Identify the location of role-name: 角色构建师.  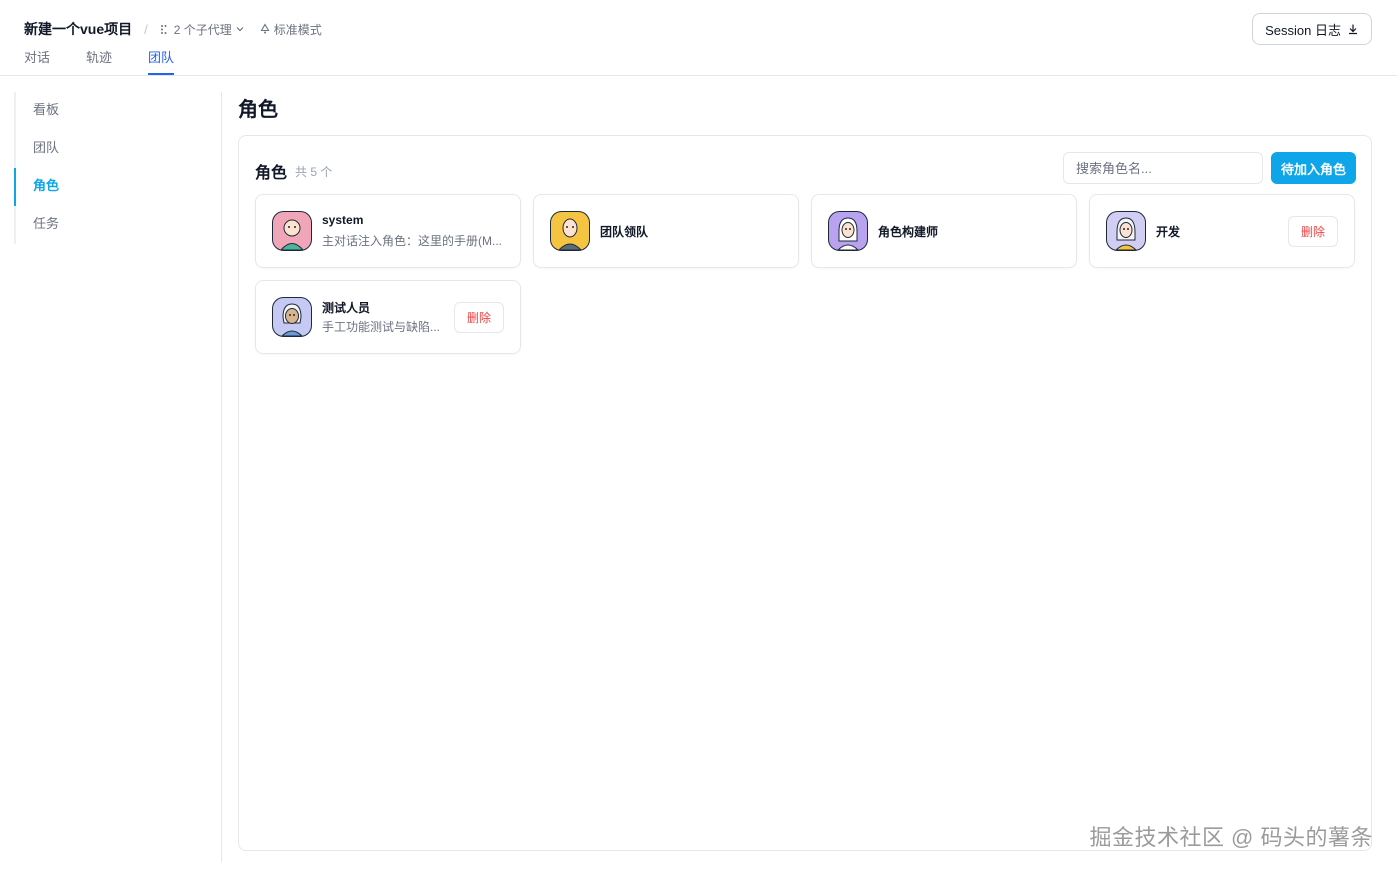
(908, 232).